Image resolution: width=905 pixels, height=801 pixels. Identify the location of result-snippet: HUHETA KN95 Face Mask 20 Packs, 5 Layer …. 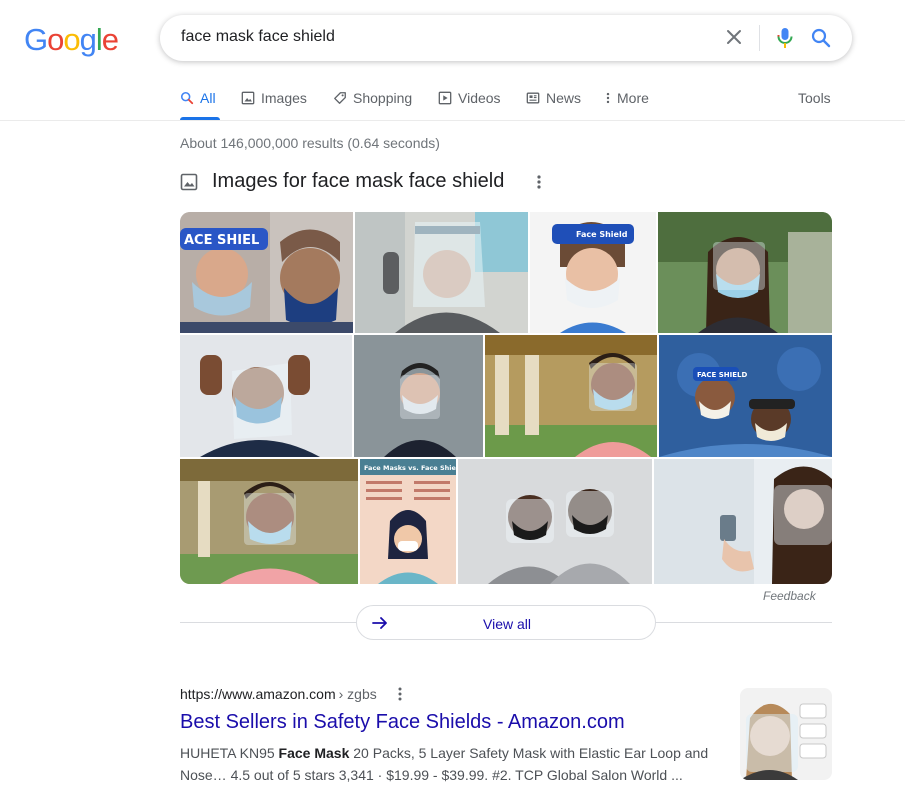
(452, 764).